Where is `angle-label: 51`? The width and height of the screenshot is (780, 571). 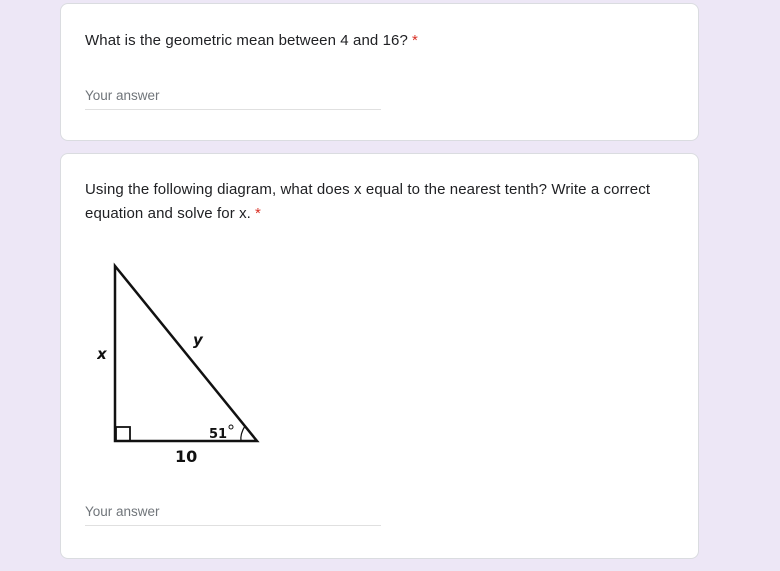
angle-label: 51 is located at coordinates (218, 434).